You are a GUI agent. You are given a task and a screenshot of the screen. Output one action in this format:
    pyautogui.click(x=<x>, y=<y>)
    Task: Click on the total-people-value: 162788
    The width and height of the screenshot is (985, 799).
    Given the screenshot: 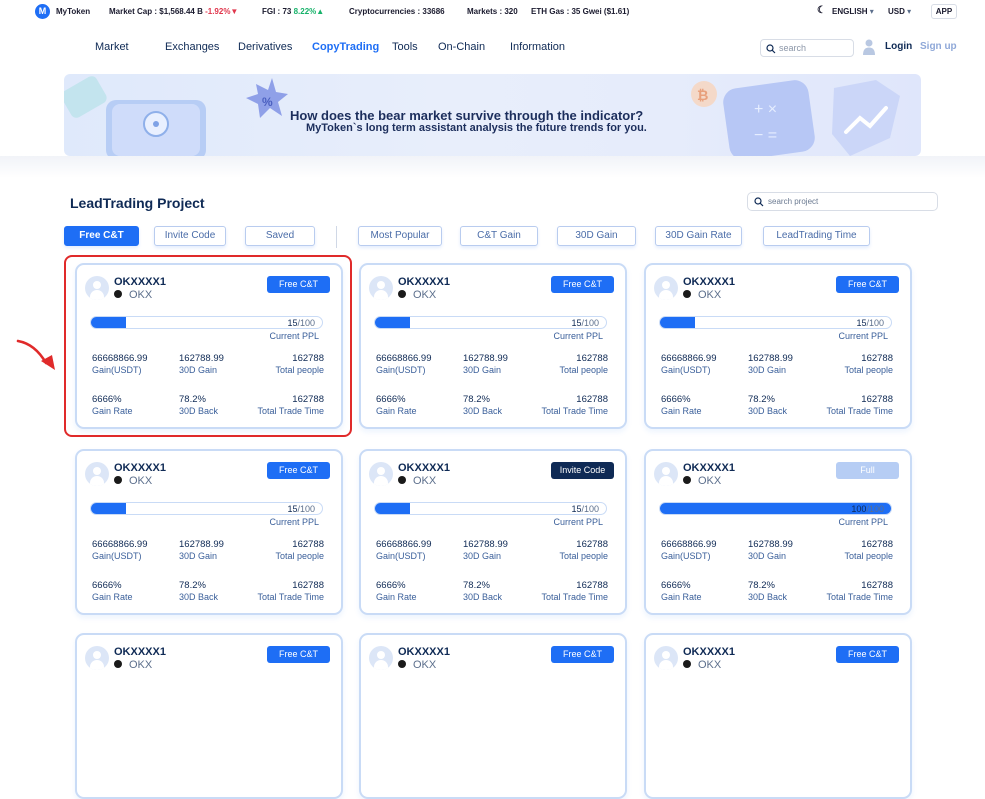 What is the action you would take?
    pyautogui.click(x=592, y=544)
    